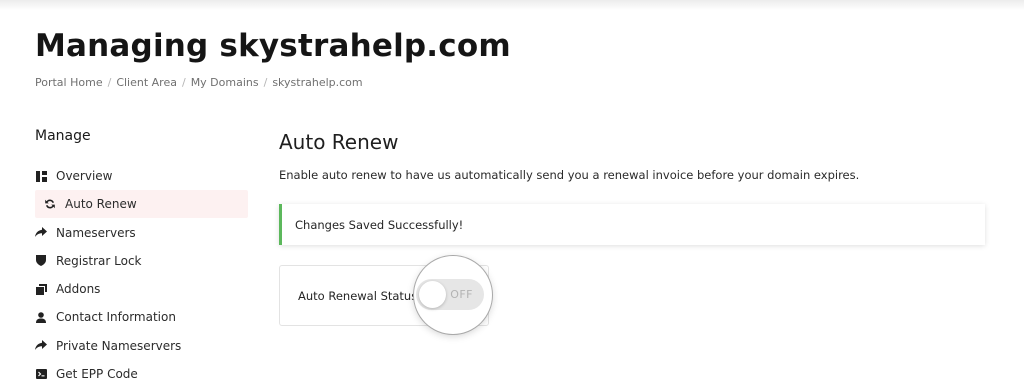  Describe the element at coordinates (41, 289) in the screenshot. I see `addons-icon` at that location.